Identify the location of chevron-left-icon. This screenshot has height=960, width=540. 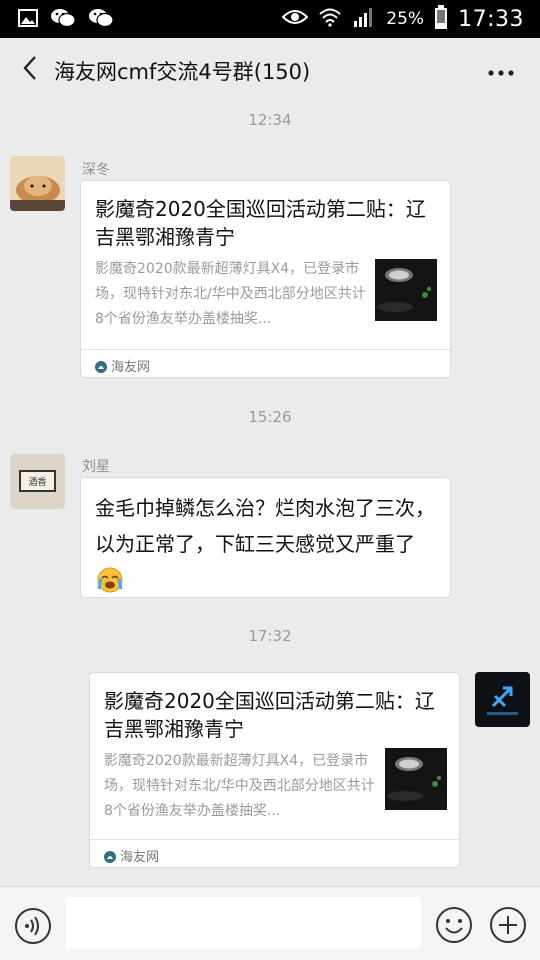
(30, 70).